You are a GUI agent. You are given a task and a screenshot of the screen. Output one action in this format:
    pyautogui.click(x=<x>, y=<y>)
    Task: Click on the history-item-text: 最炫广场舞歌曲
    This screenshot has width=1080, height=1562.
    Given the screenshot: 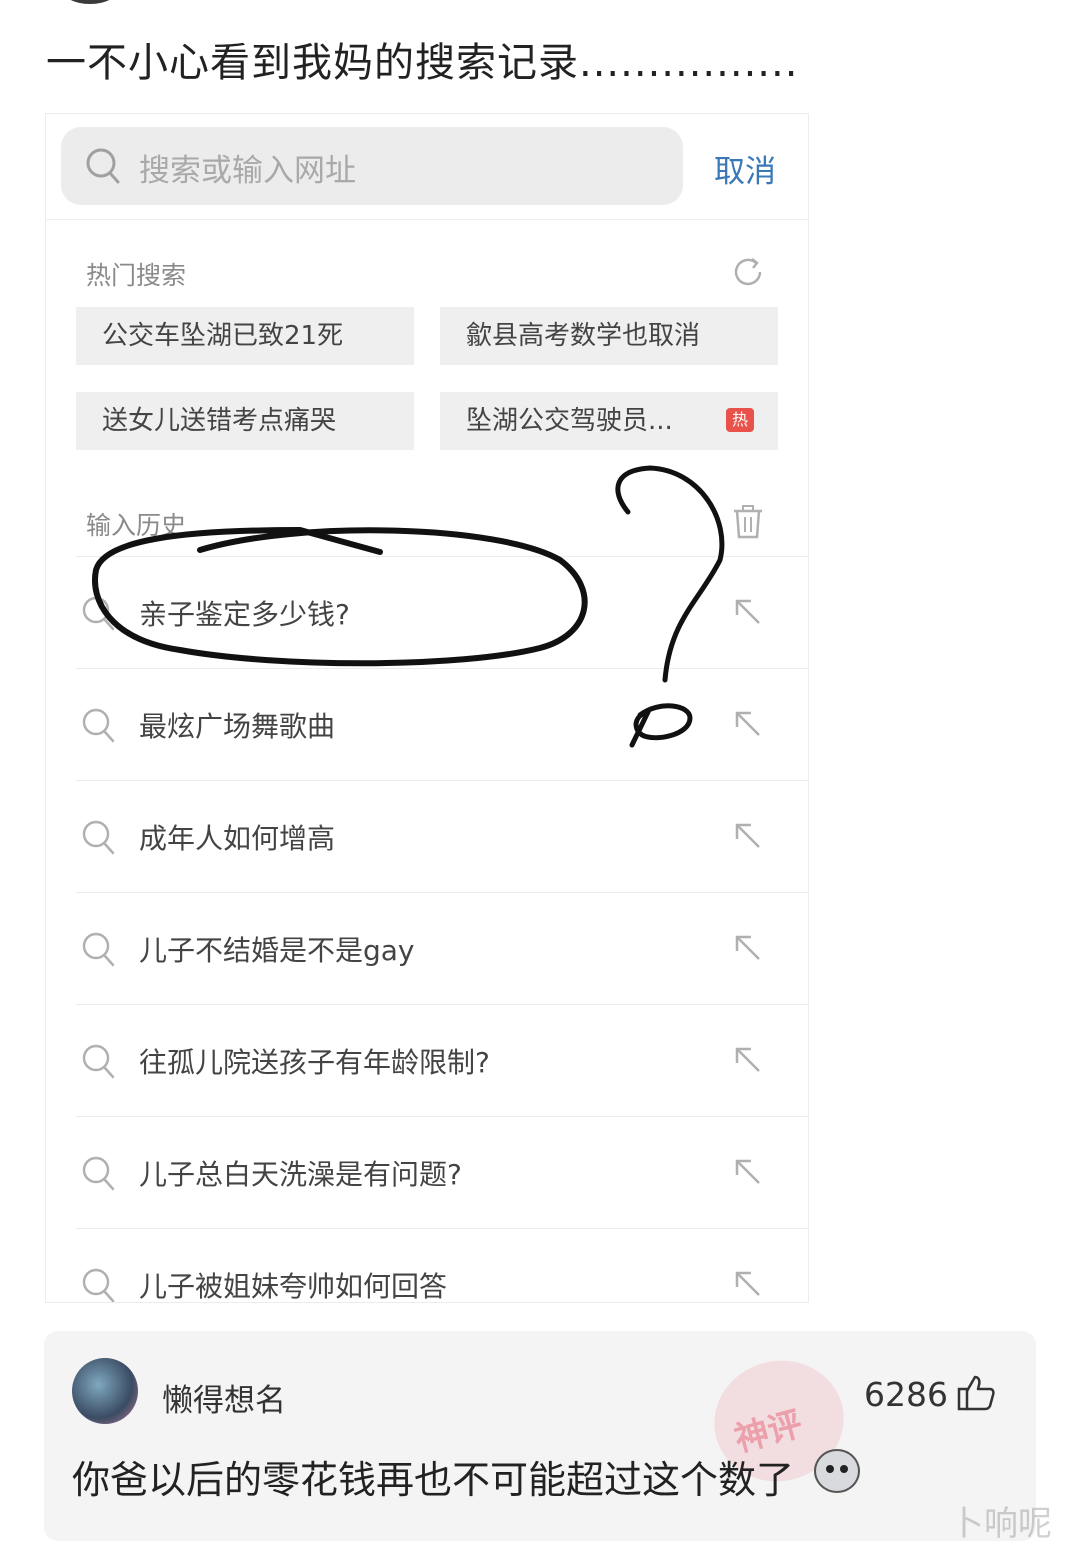 What is the action you would take?
    pyautogui.click(x=237, y=726)
    